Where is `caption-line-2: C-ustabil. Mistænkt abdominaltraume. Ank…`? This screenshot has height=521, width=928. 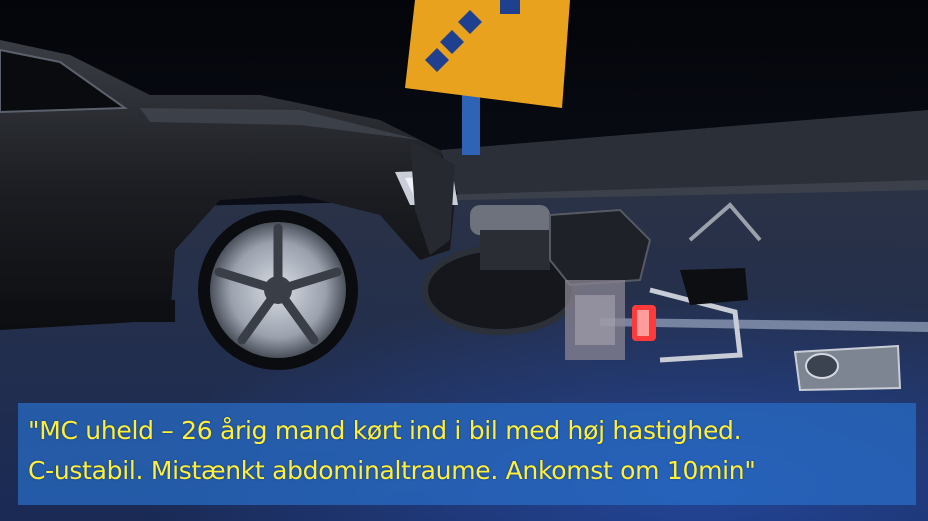 caption-line-2: C-ustabil. Mistænkt abdominaltraume. Ank… is located at coordinates (392, 470).